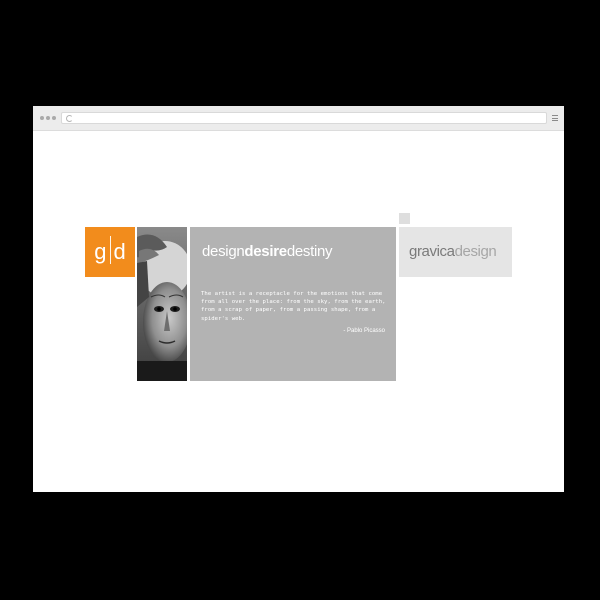 This screenshot has width=600, height=600. What do you see at coordinates (404, 218) in the screenshot?
I see `small-square-decor` at bounding box center [404, 218].